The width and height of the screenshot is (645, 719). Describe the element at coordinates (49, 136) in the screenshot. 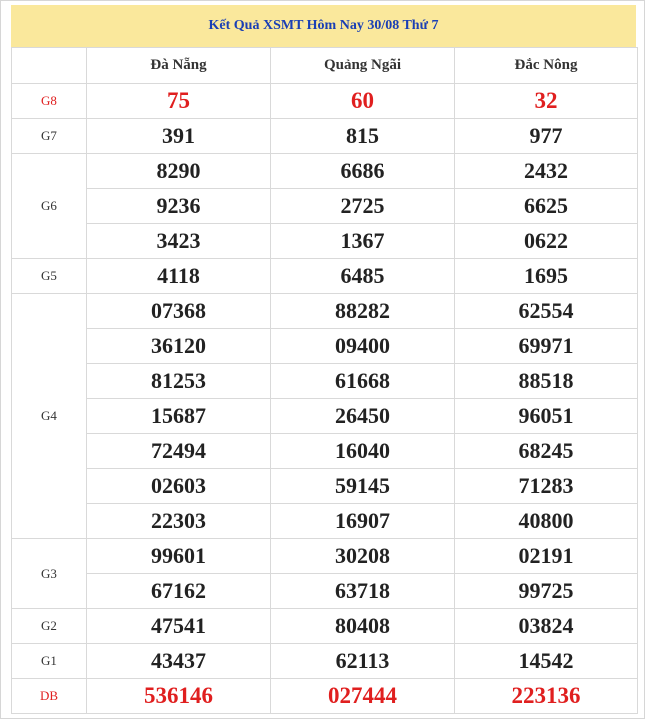

I see `prize-label: G7` at that location.